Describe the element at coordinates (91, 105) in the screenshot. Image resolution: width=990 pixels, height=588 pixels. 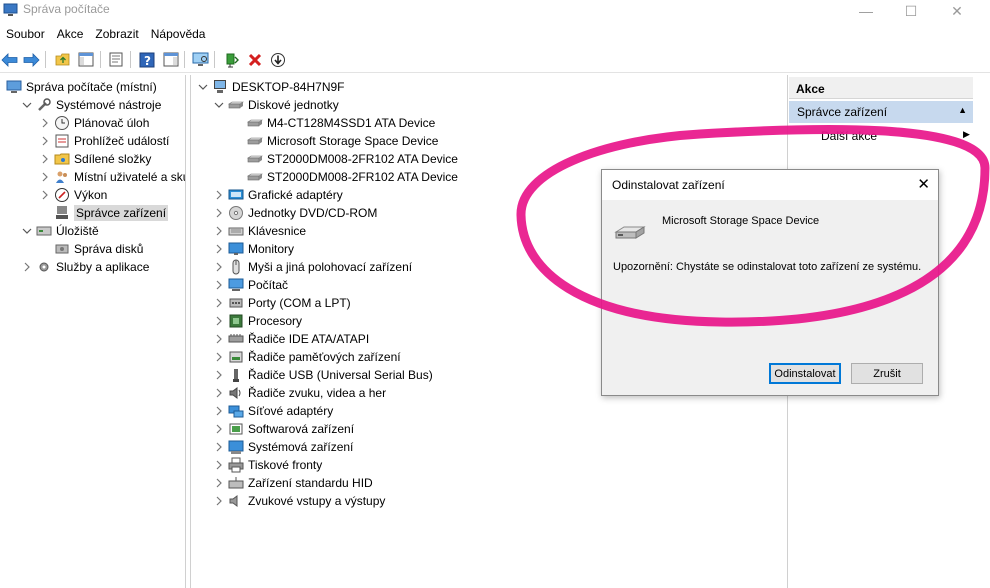
I see `nav-item: Systémové nástroje` at that location.